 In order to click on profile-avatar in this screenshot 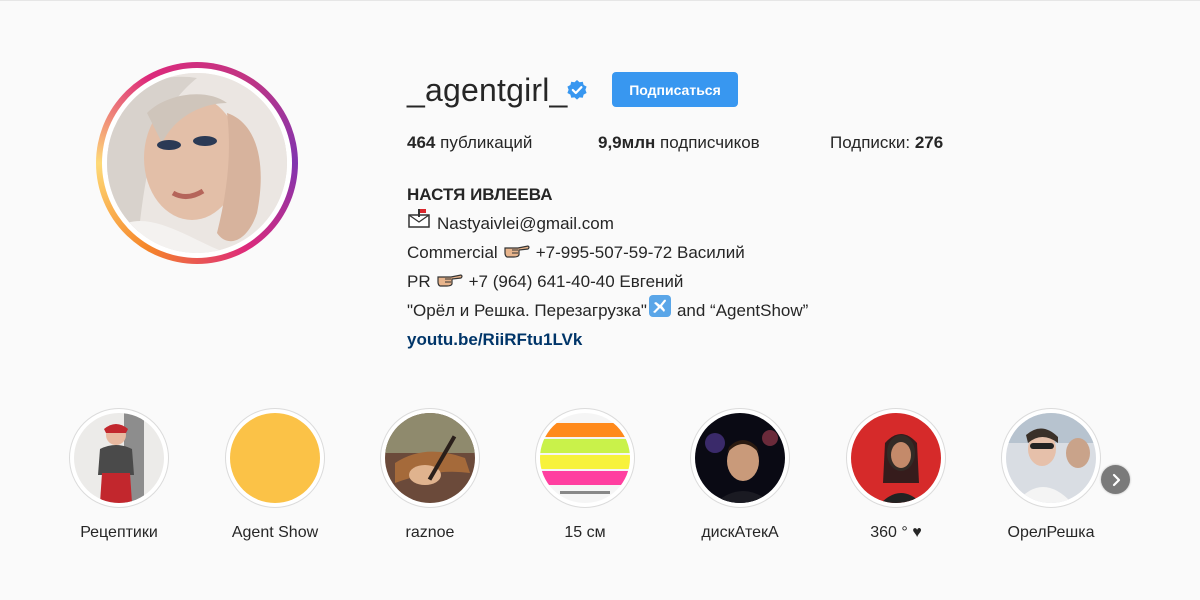, I will do `click(197, 163)`.